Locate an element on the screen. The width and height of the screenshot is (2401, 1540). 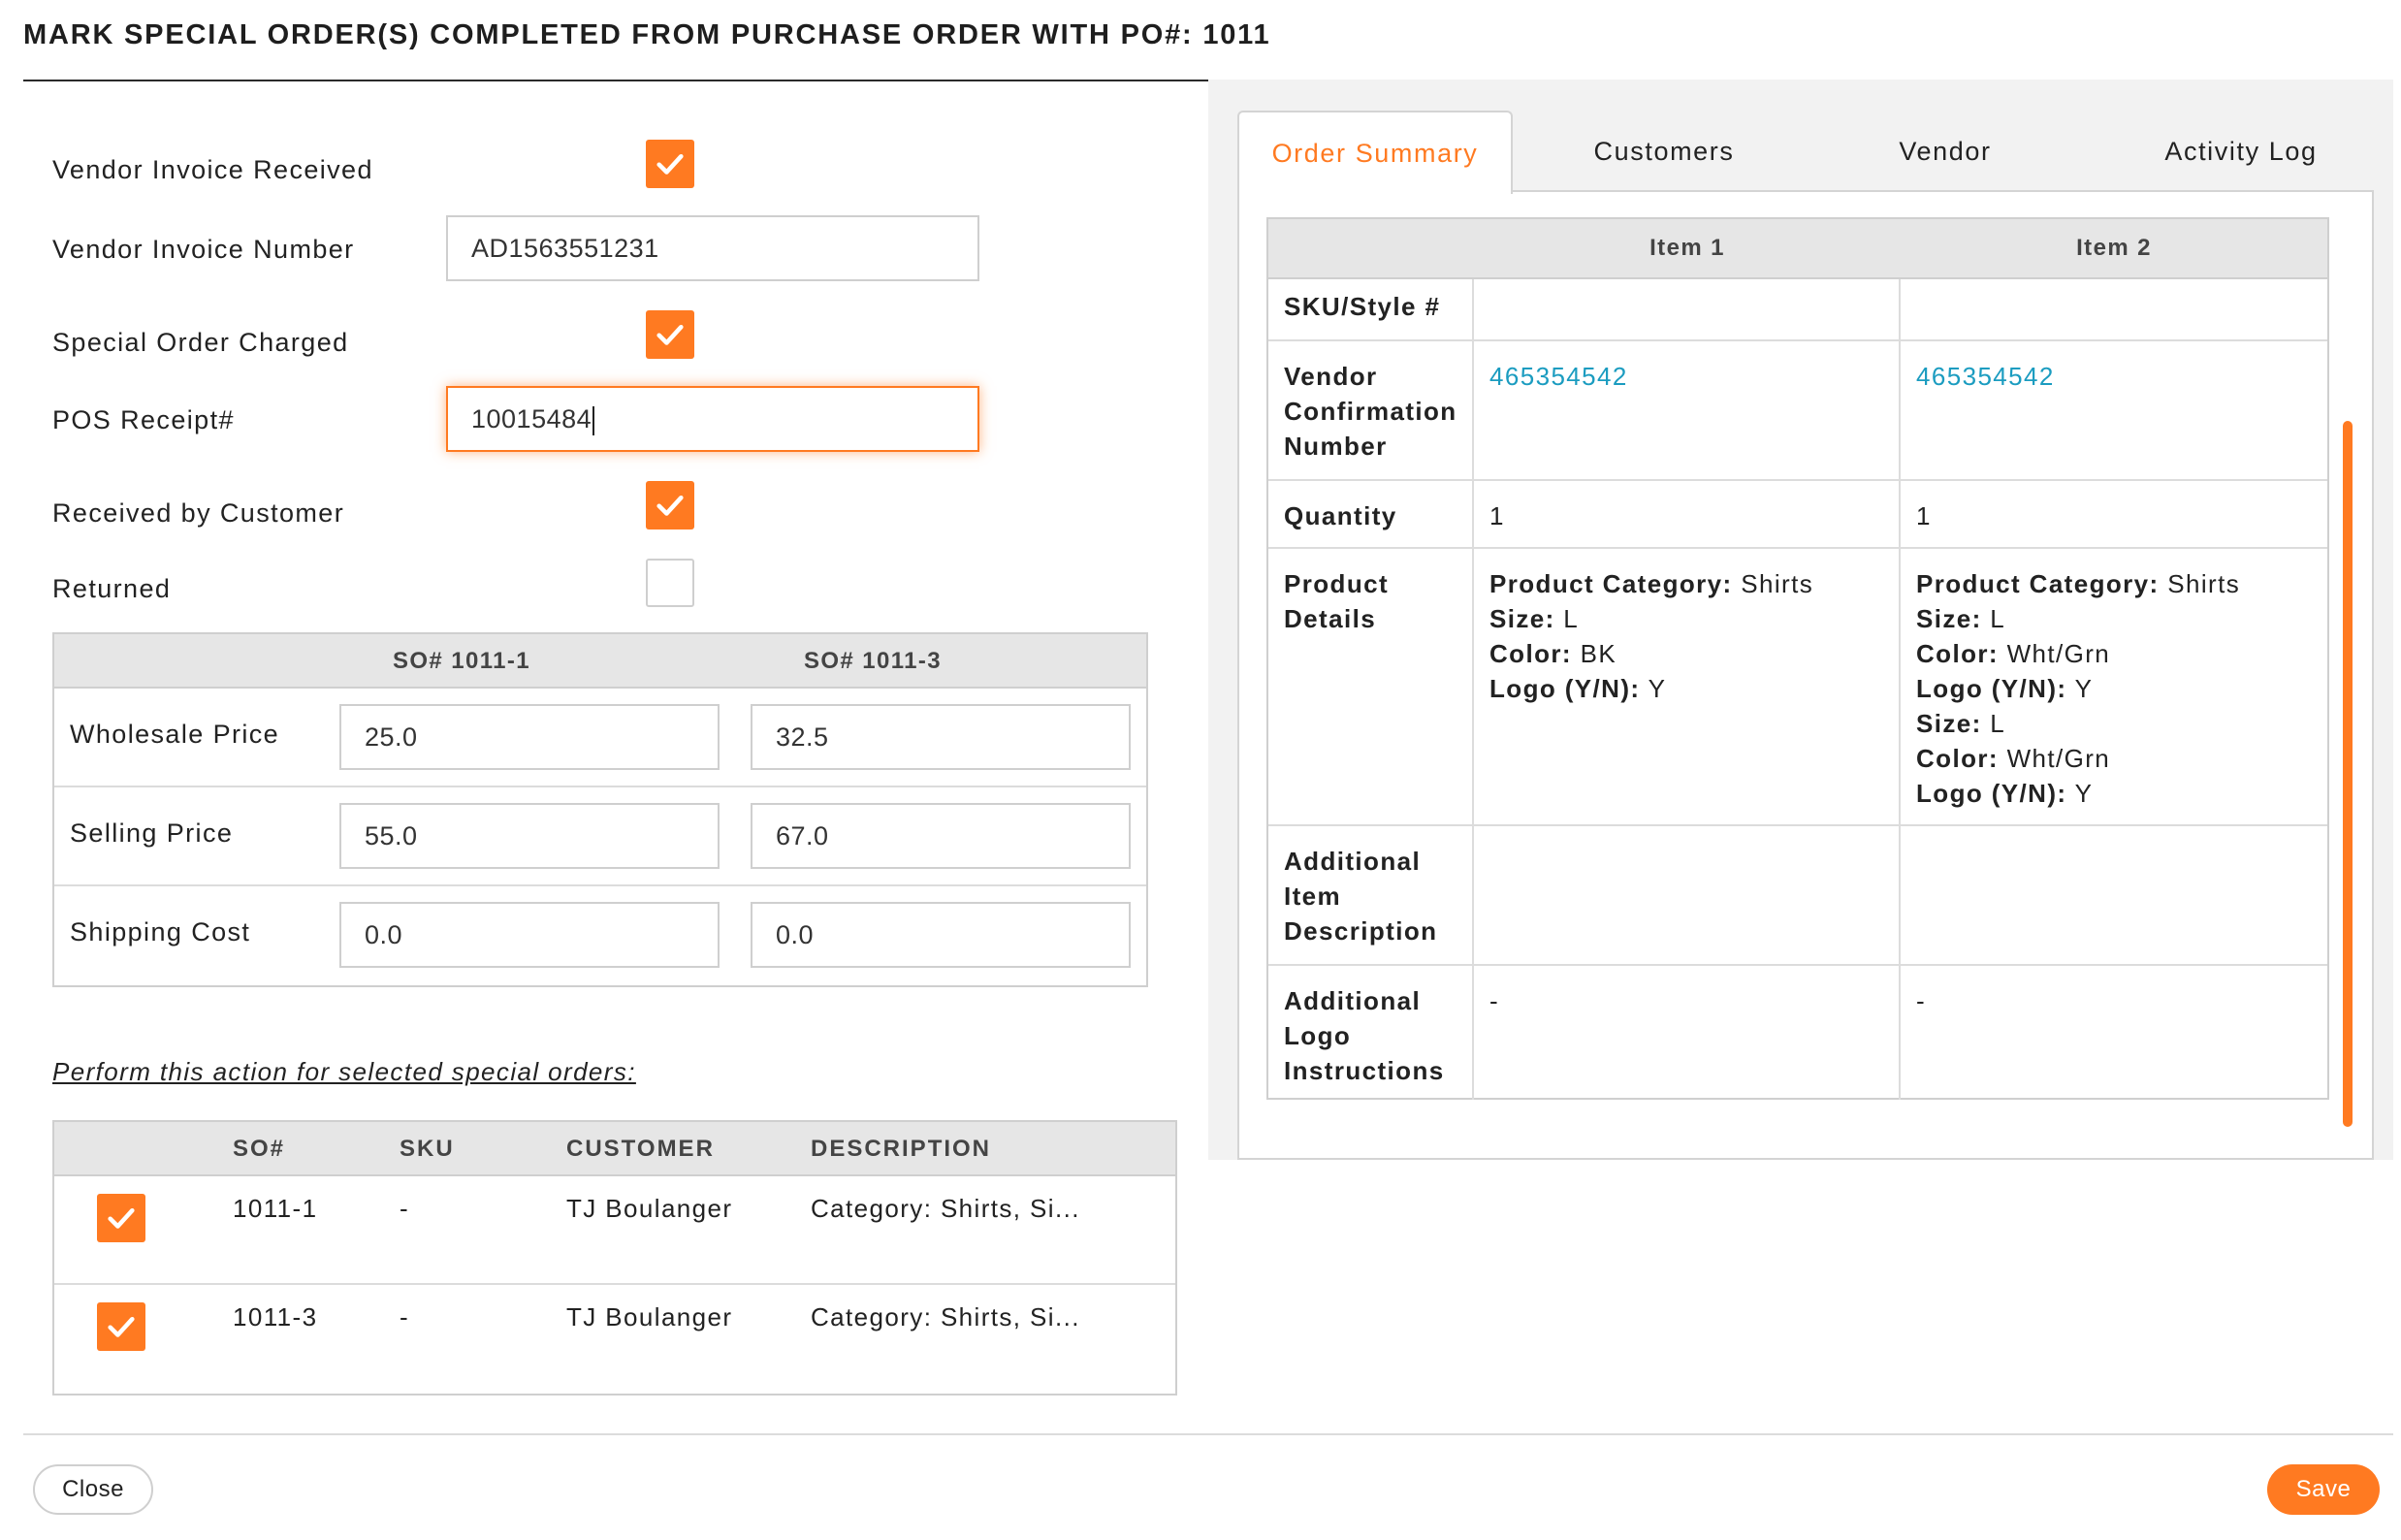
label-line: Vendor is located at coordinates (1331, 376).